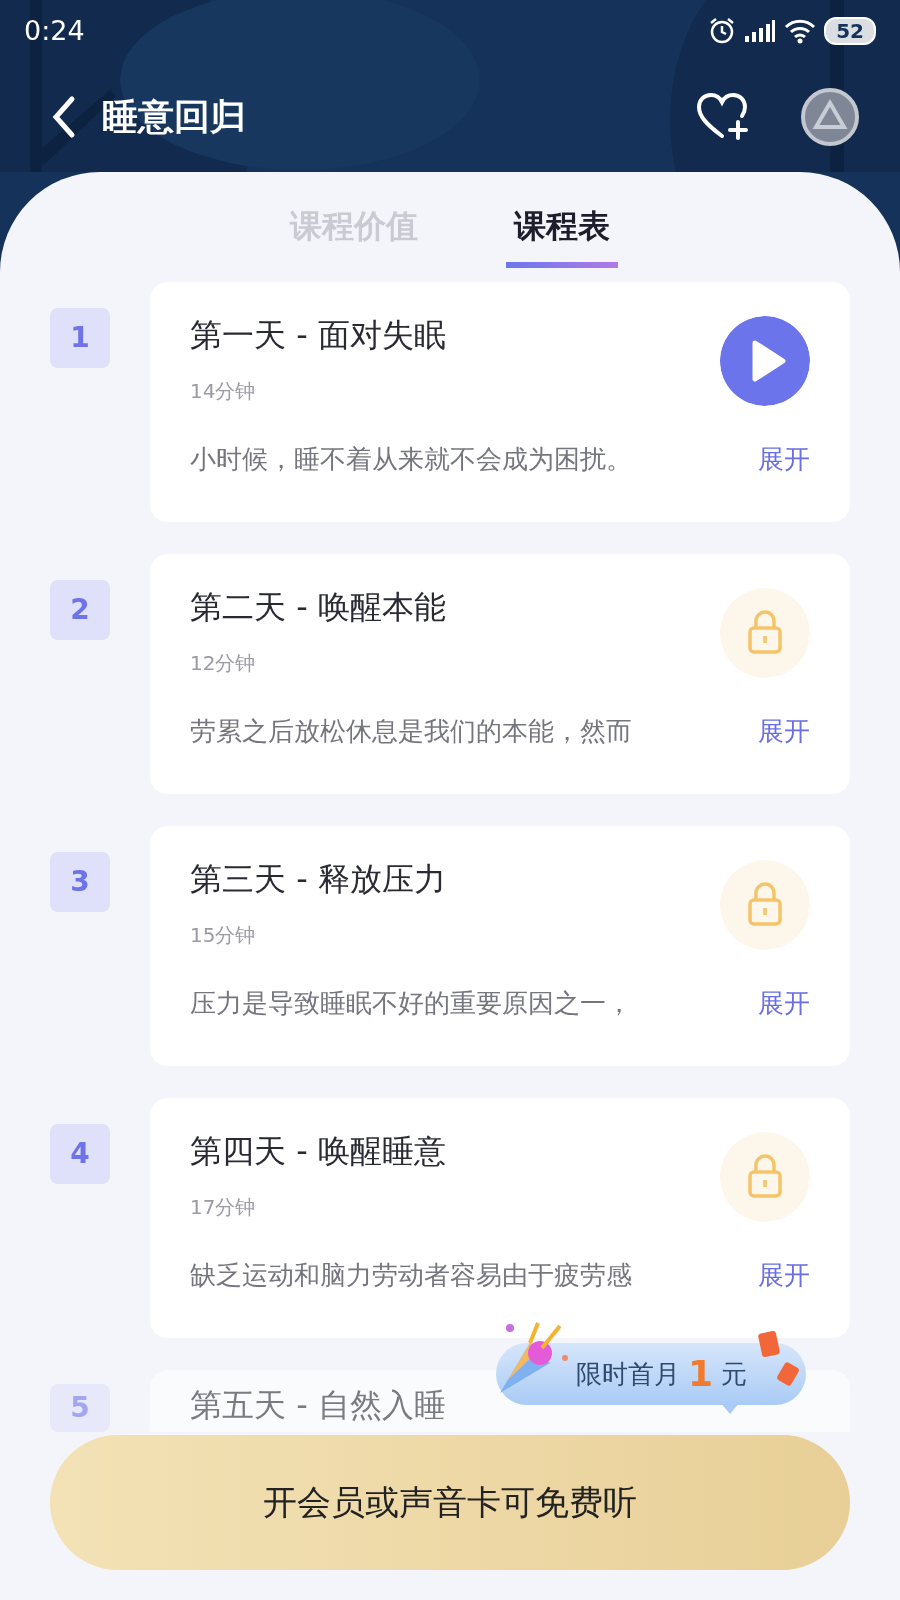 The width and height of the screenshot is (900, 1600). I want to click on status-time: 0:24, so click(54, 30).